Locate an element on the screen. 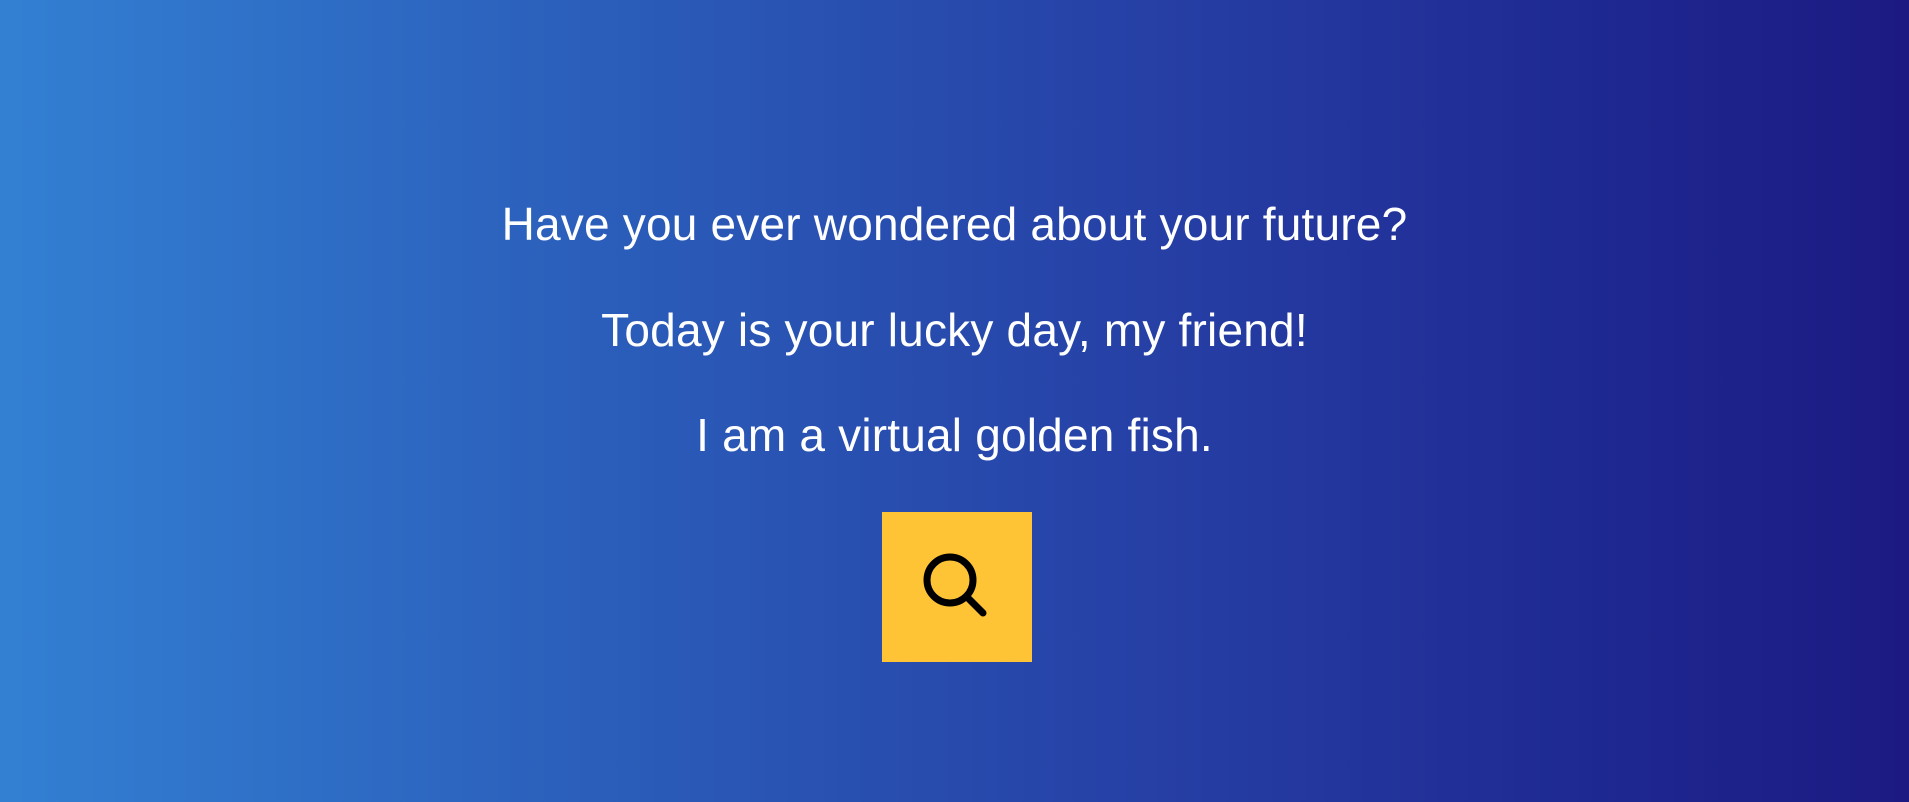  search-icon is located at coordinates (955, 585).